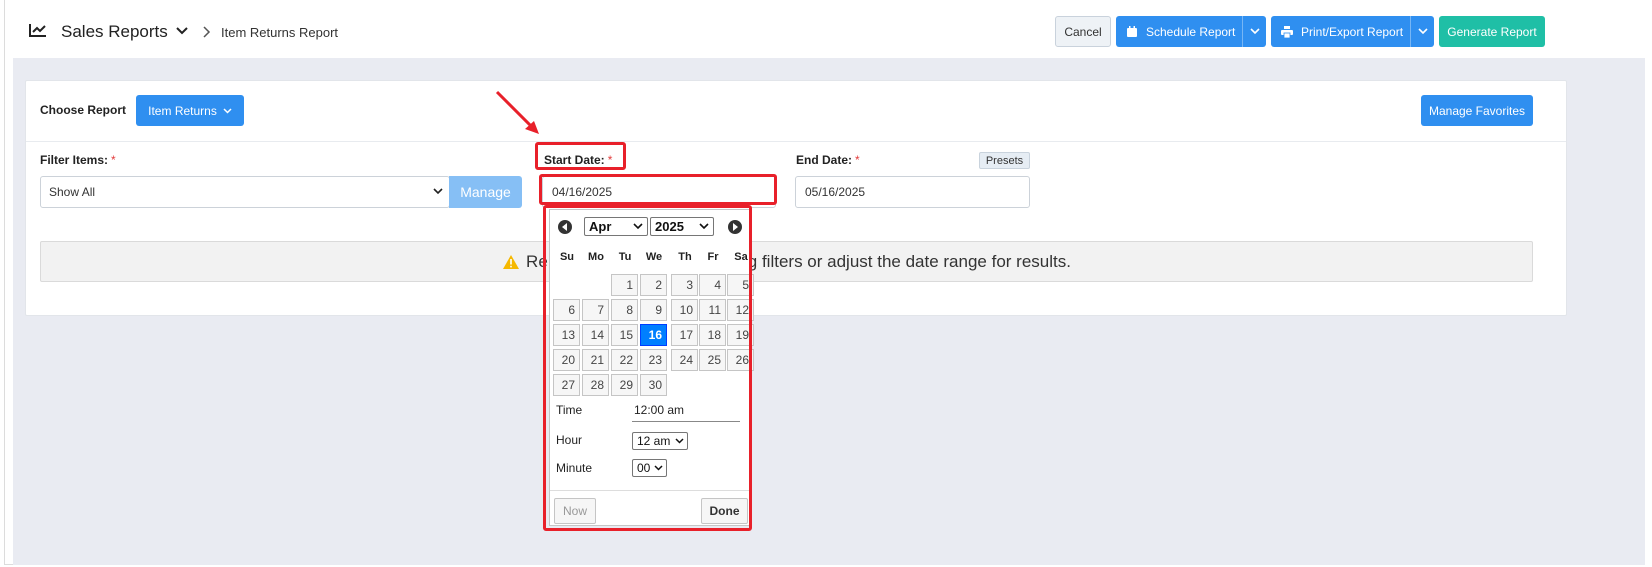 The width and height of the screenshot is (1652, 567). Describe the element at coordinates (566, 335) in the screenshot. I see `calendar-day: 13` at that location.